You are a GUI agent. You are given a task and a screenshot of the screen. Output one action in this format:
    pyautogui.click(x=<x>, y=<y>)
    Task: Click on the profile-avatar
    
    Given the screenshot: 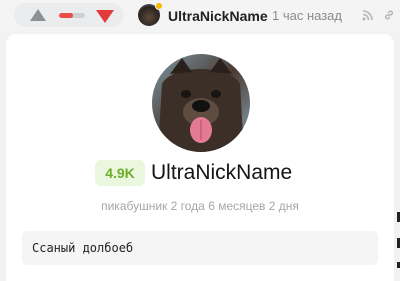 What is the action you would take?
    pyautogui.click(x=201, y=103)
    